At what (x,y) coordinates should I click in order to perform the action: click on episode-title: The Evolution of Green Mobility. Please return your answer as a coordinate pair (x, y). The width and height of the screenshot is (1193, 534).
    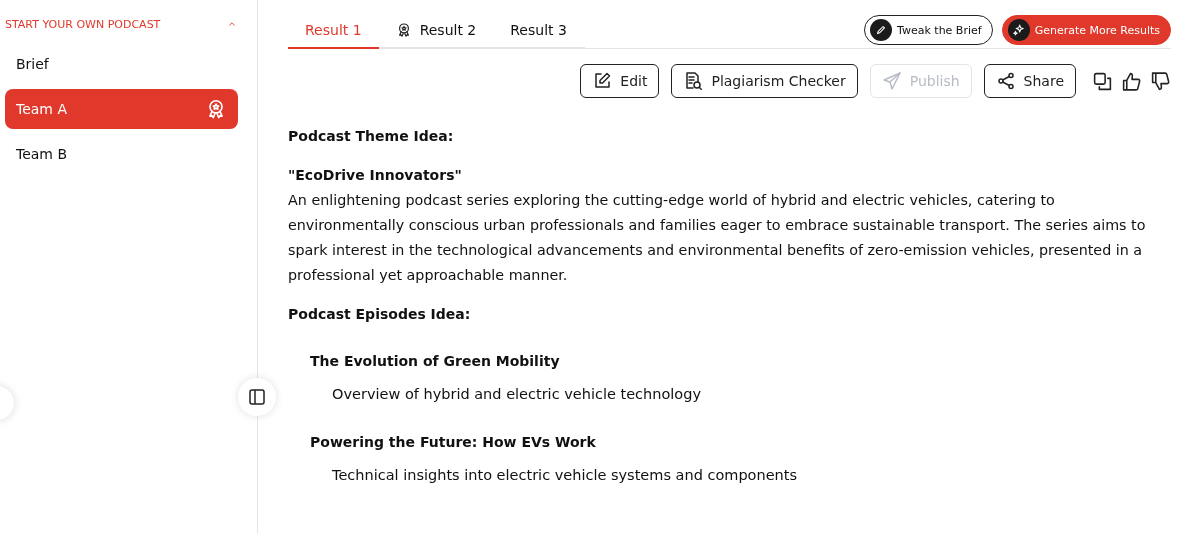
    Looking at the image, I should click on (435, 361).